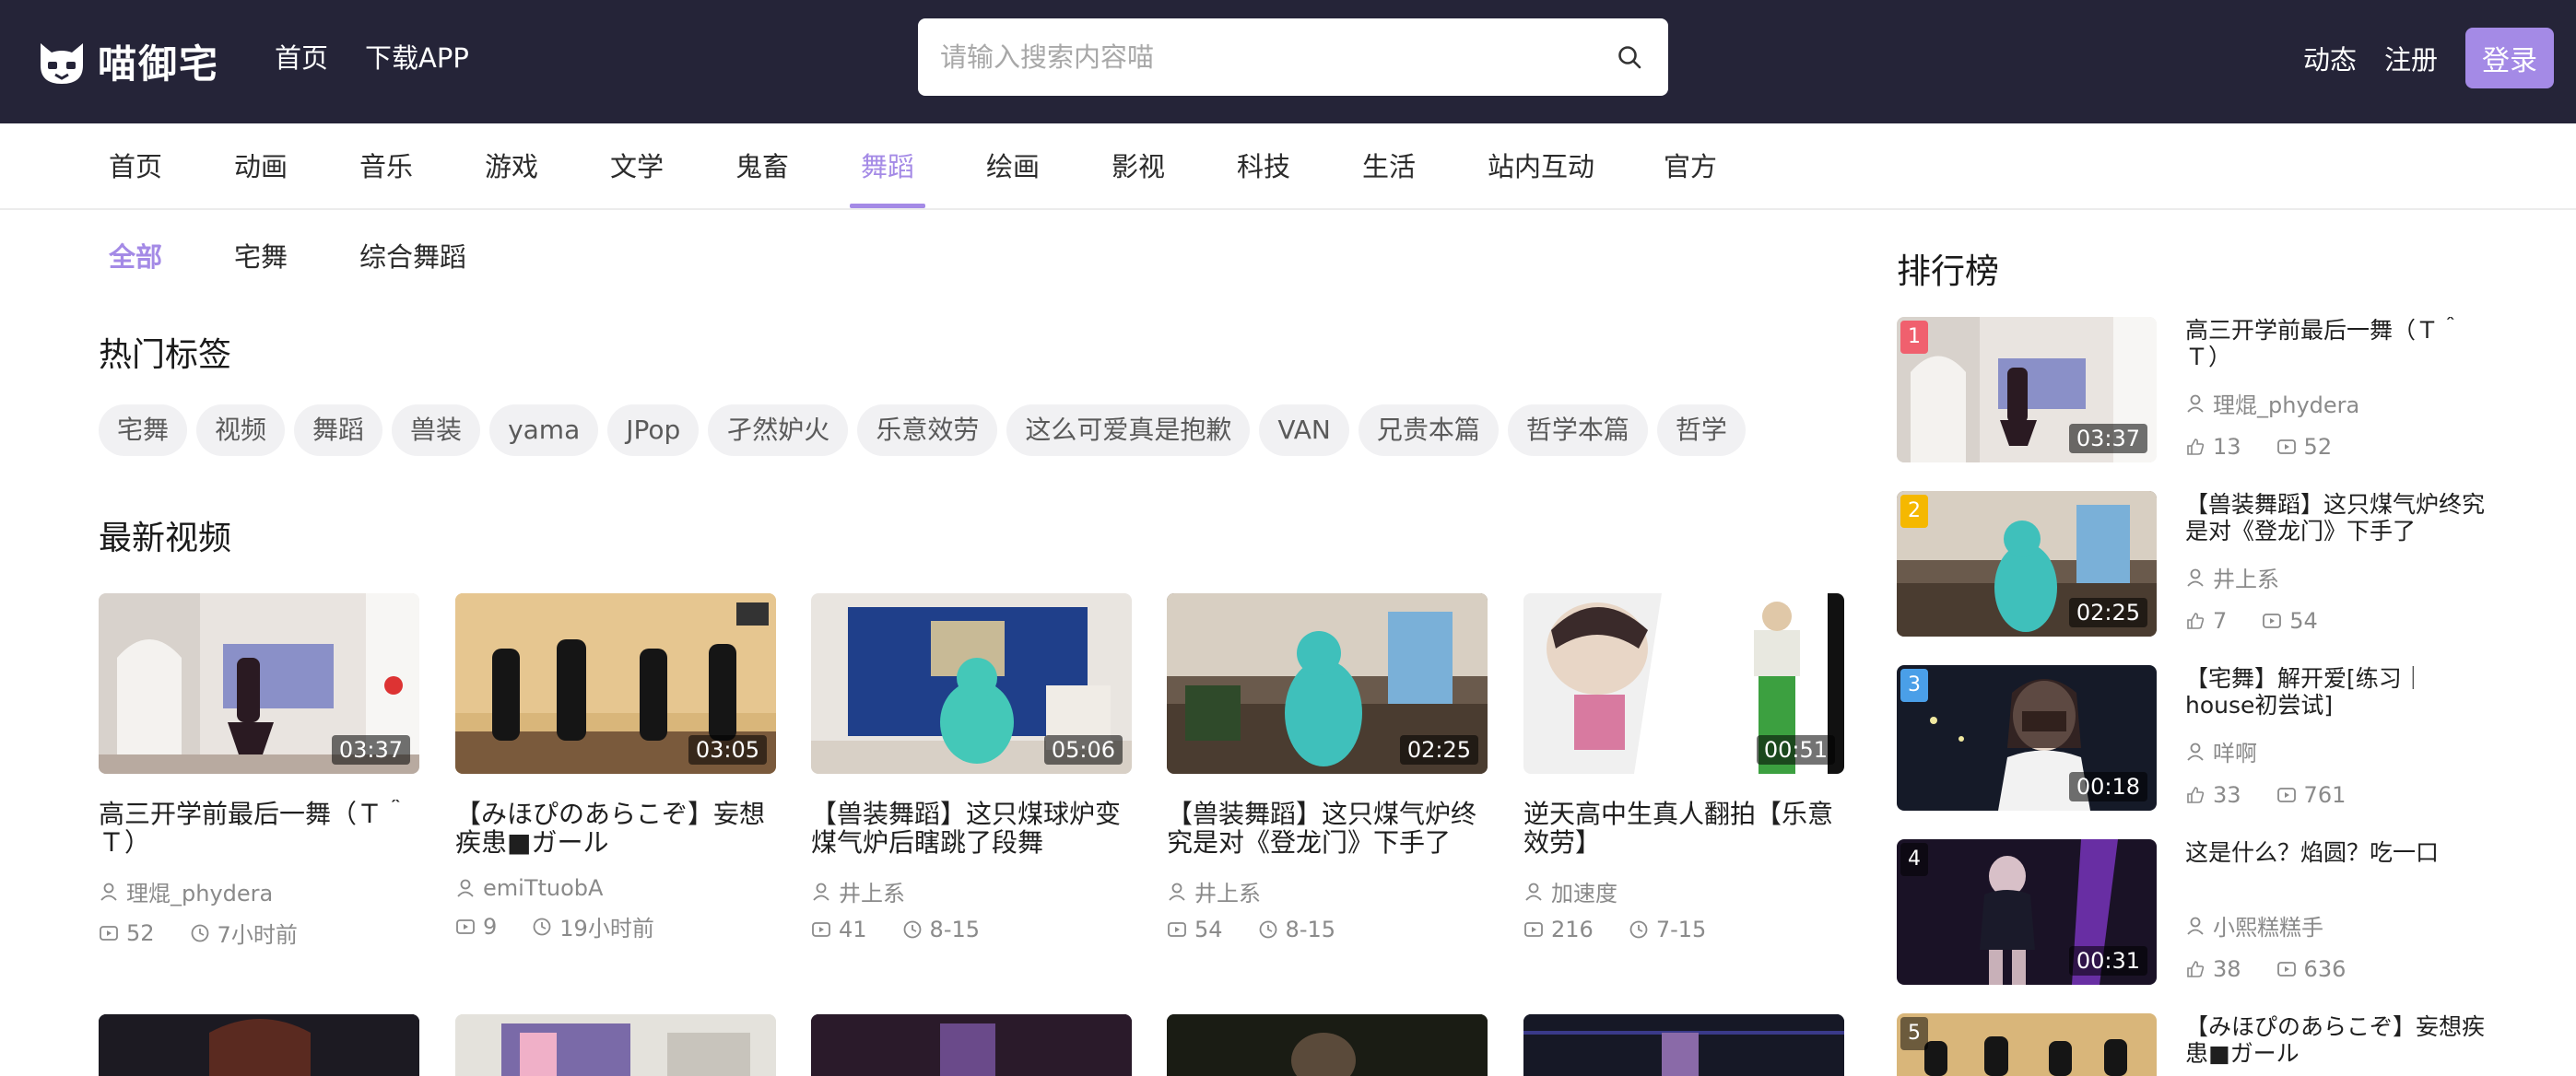  I want to click on video-title: 逆天高中生真人翻拍【乐意效劳】, so click(1683, 829).